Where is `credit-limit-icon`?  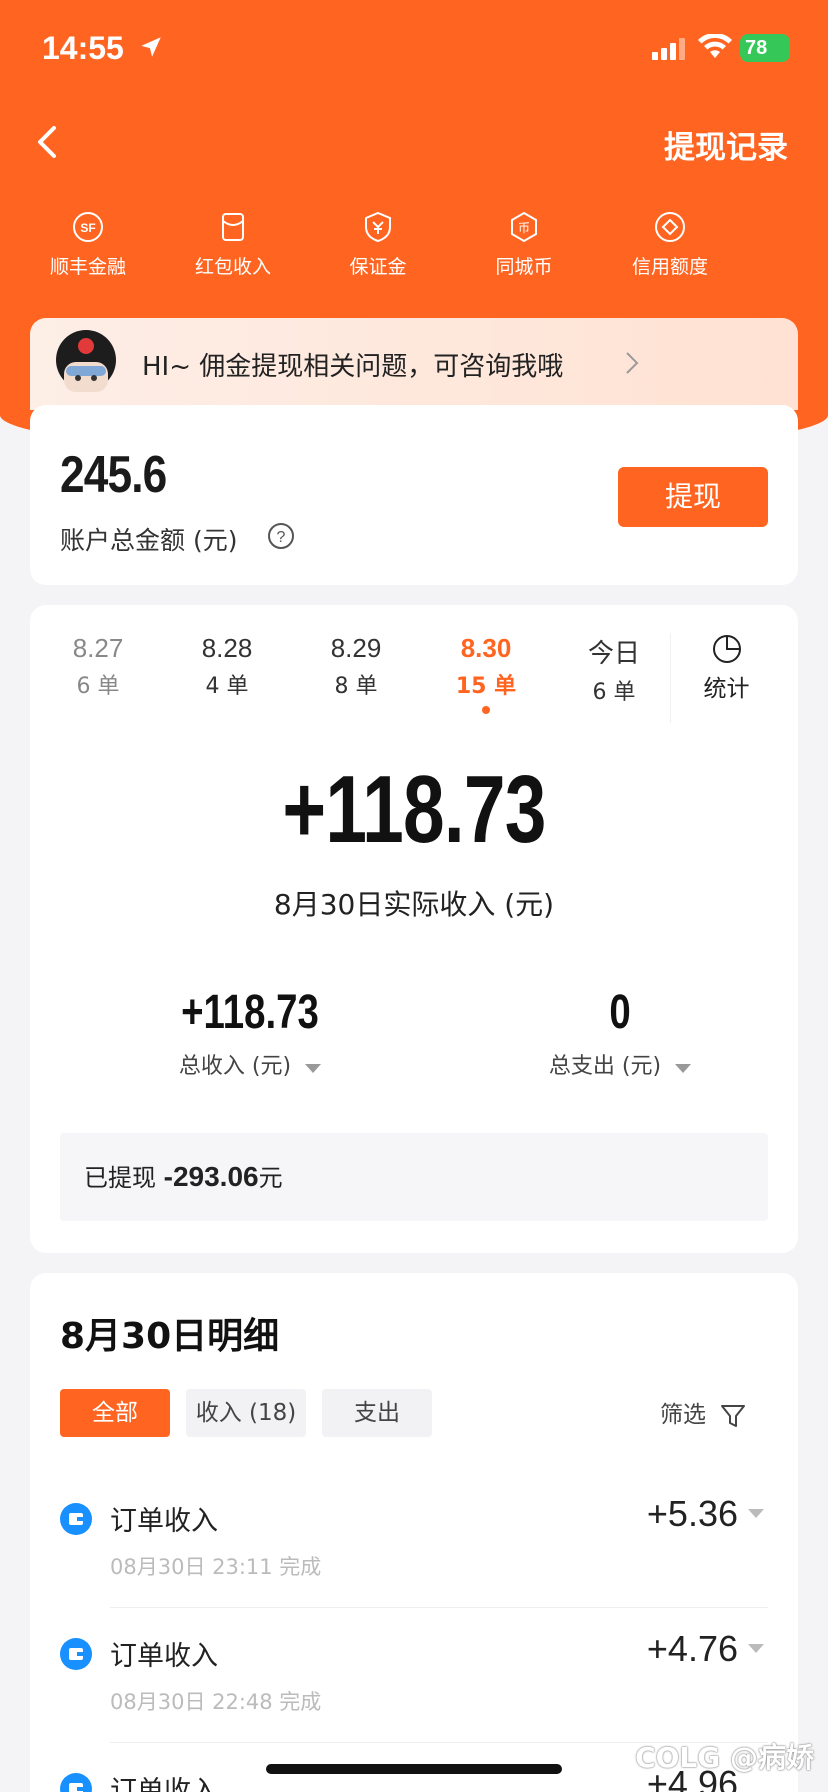
credit-limit-icon is located at coordinates (670, 227).